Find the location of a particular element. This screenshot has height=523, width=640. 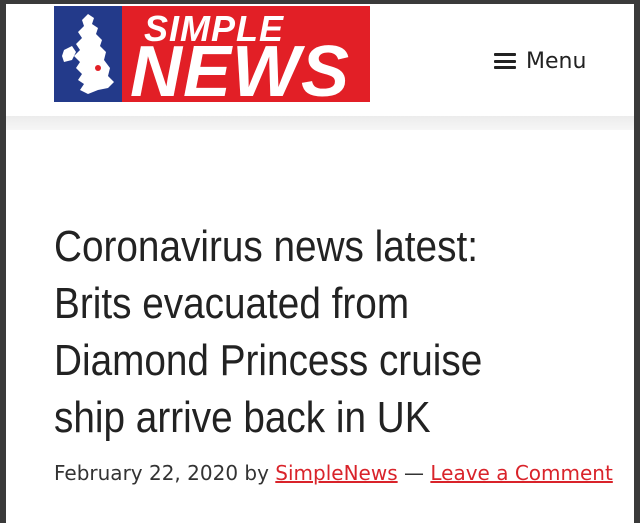

hamburger-icon is located at coordinates (505, 61).